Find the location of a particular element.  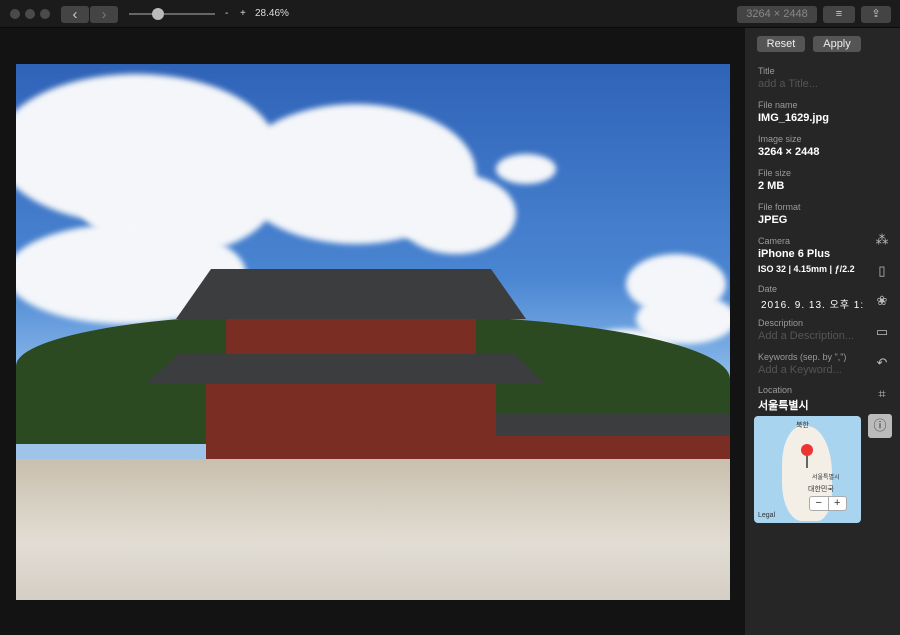

imagesize-value: 3264 × 2448 is located at coordinates (789, 152).